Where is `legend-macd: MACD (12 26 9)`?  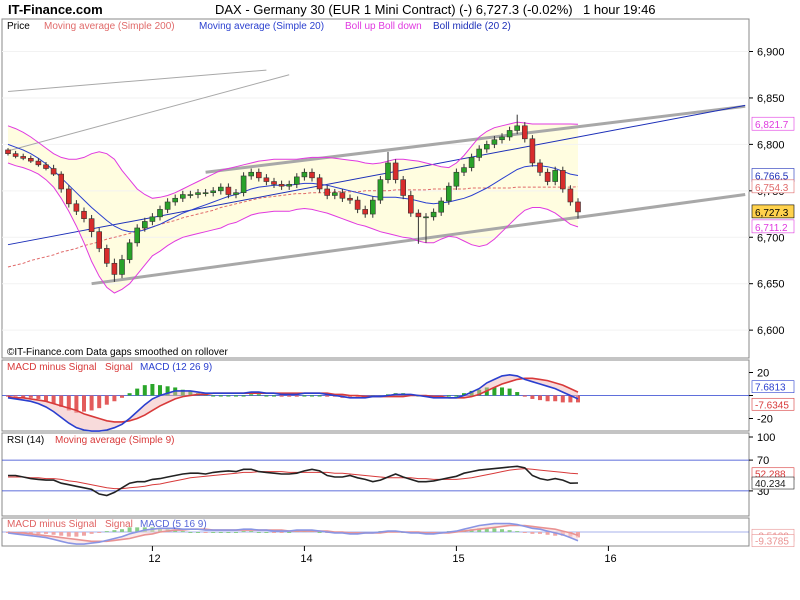 legend-macd: MACD (12 26 9) is located at coordinates (176, 367).